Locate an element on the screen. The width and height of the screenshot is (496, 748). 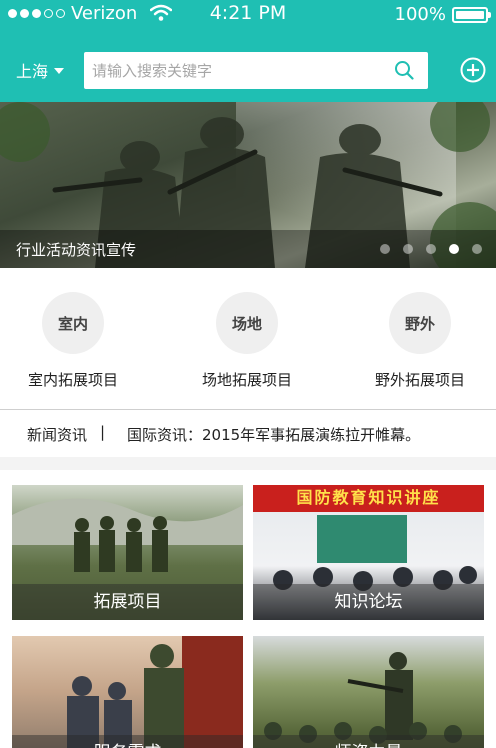
banner-caption: 行业活动资讯宣传 is located at coordinates (76, 250).